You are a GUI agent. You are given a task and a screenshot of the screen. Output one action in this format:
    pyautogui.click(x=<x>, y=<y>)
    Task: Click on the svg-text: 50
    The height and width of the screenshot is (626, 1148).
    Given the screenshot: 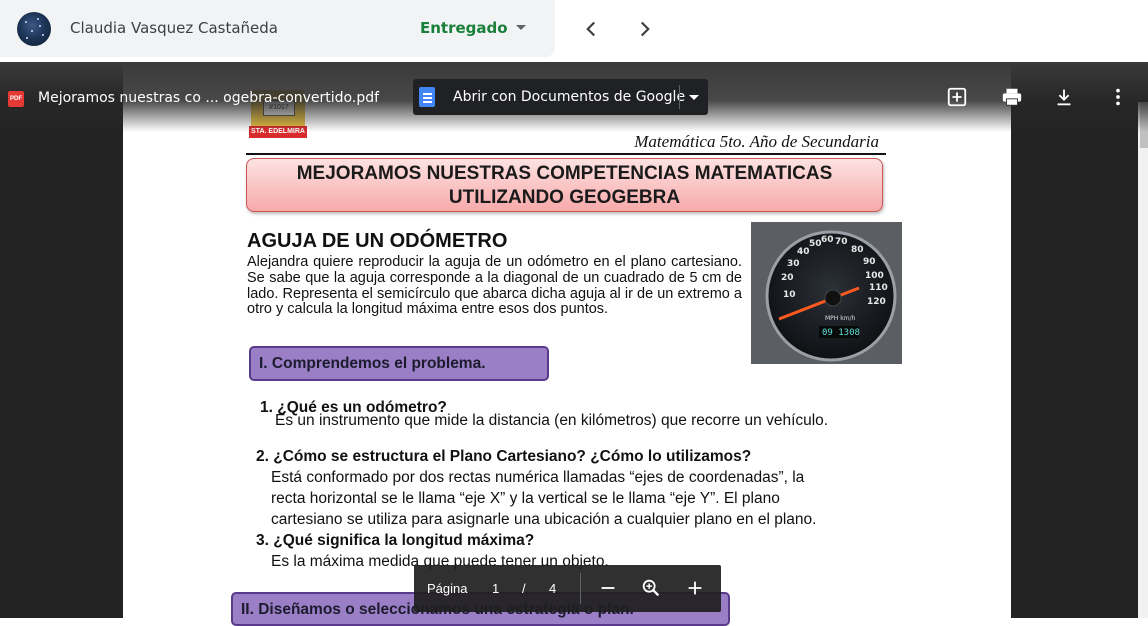 What is the action you would take?
    pyautogui.click(x=815, y=244)
    